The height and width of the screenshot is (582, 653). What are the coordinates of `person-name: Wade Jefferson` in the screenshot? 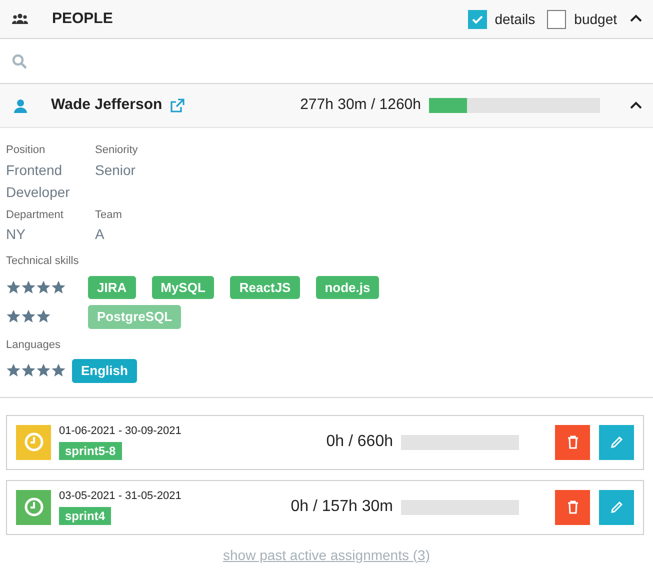 It's located at (106, 105).